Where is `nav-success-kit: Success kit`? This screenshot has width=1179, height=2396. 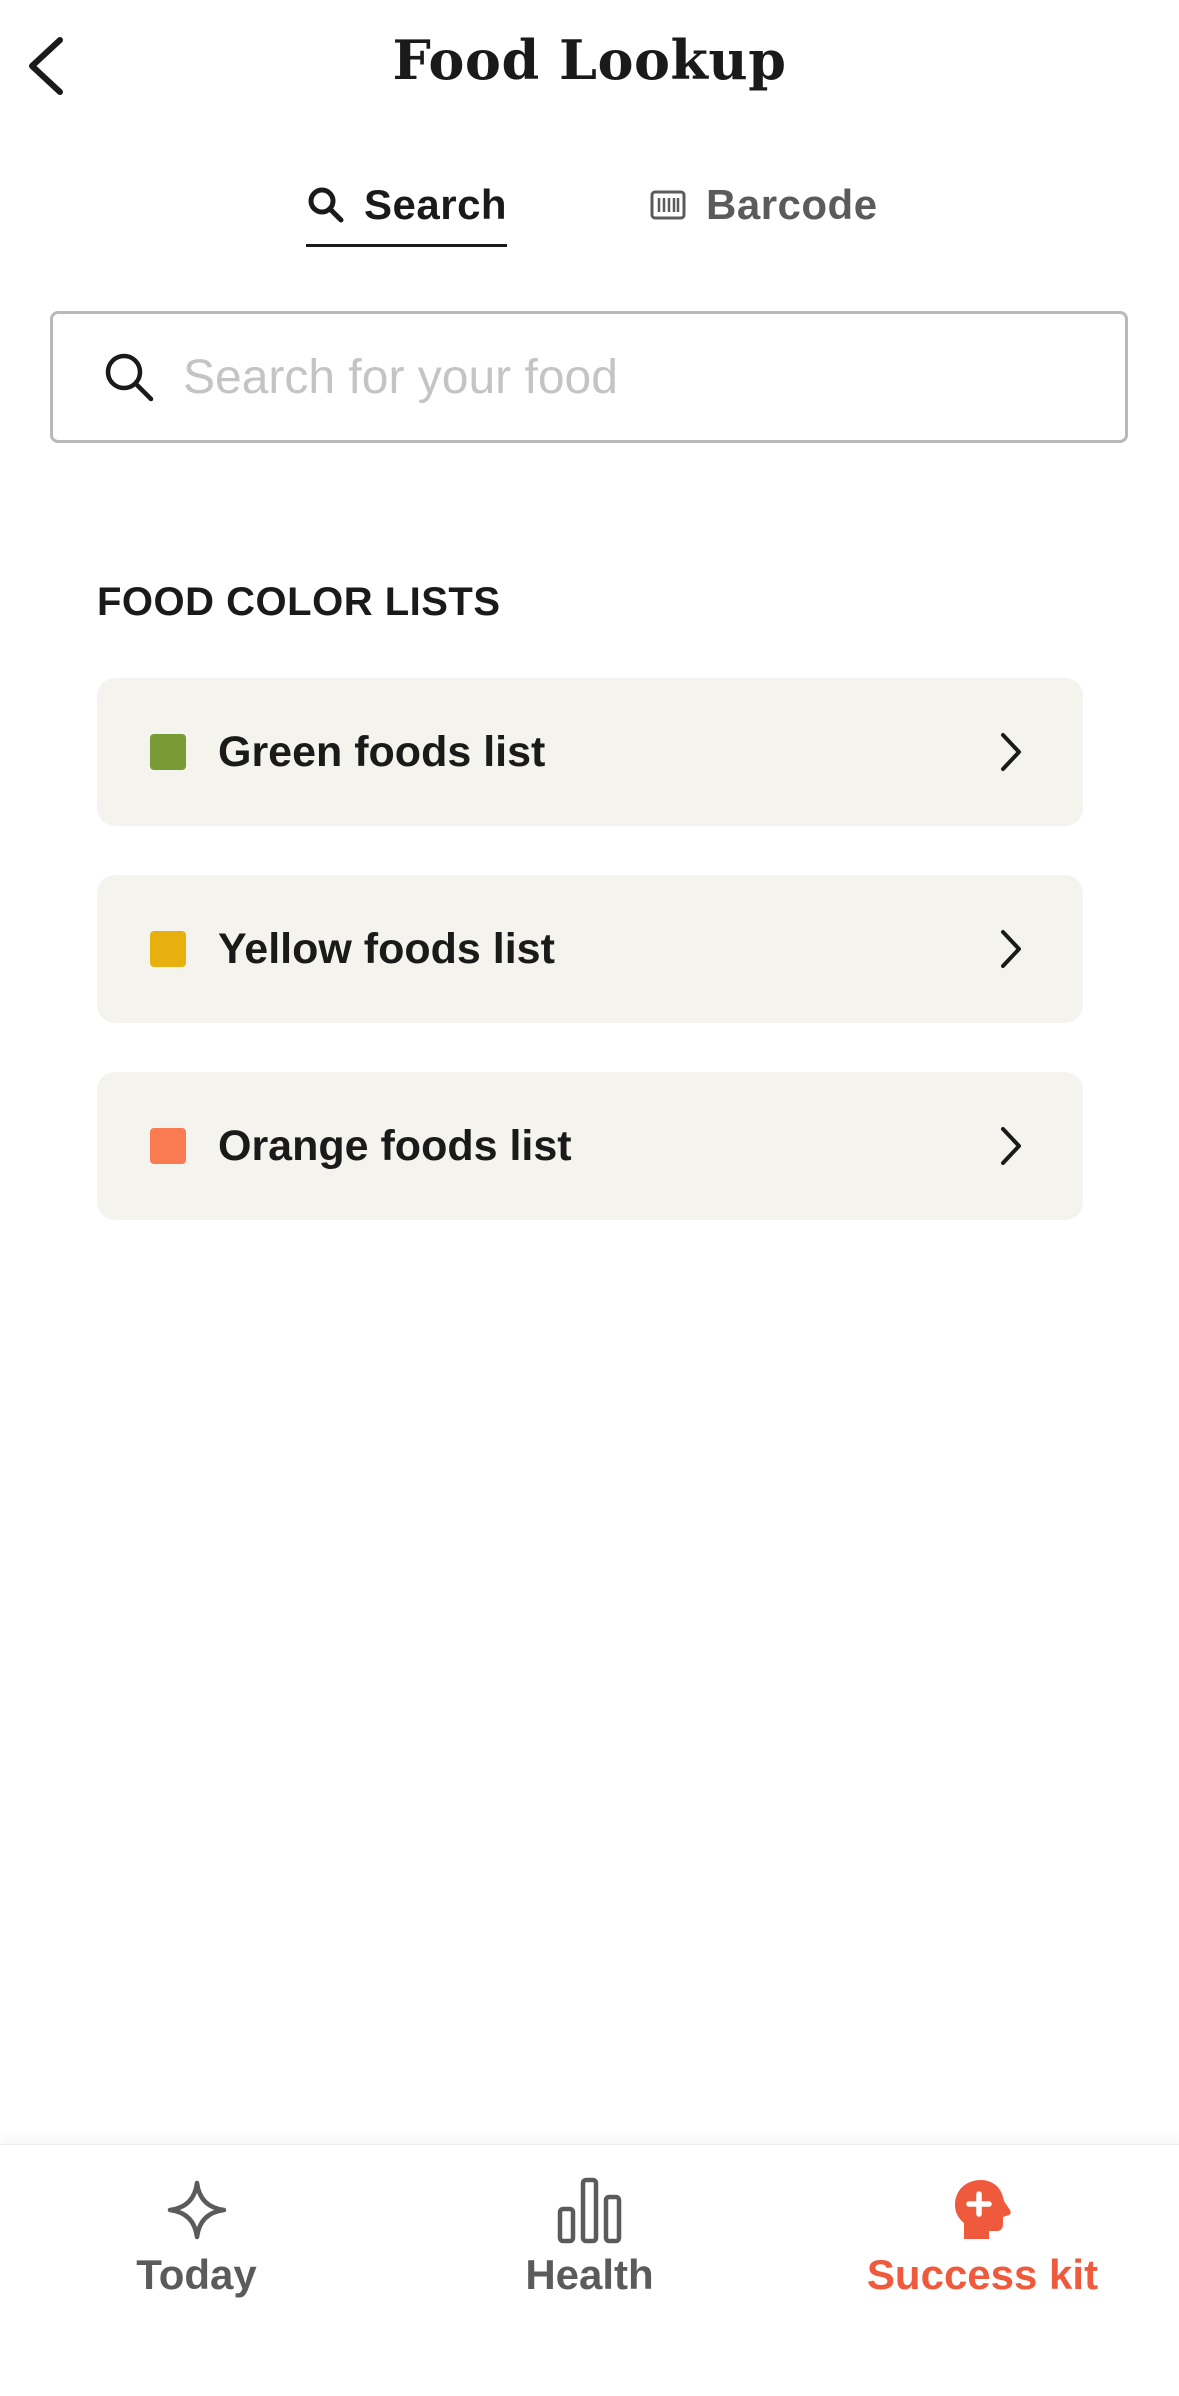
nav-success-kit: Success kit is located at coordinates (982, 2250).